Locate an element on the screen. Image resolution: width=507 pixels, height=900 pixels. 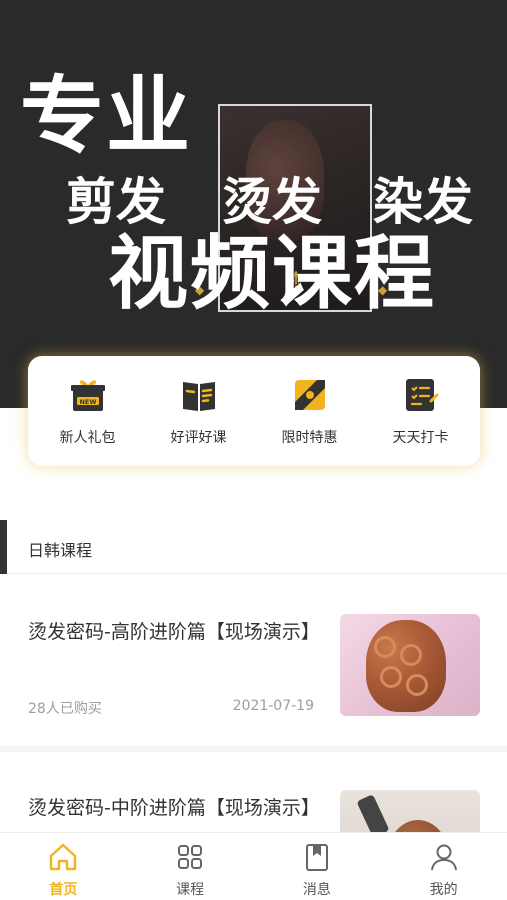
checkin-clipboard-icon is located at coordinates (421, 395).